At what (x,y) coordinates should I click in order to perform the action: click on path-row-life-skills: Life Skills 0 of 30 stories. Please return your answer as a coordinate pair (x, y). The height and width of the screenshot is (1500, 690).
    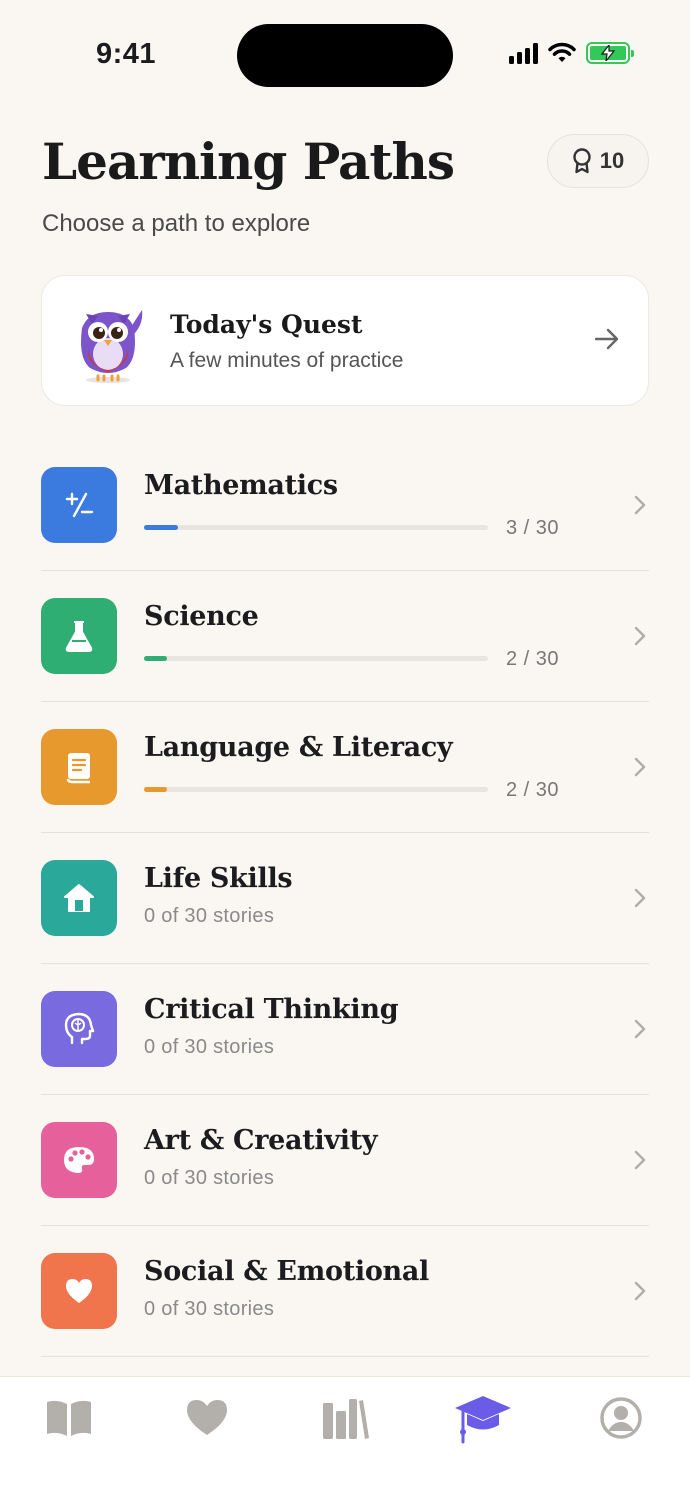
    Looking at the image, I should click on (345, 898).